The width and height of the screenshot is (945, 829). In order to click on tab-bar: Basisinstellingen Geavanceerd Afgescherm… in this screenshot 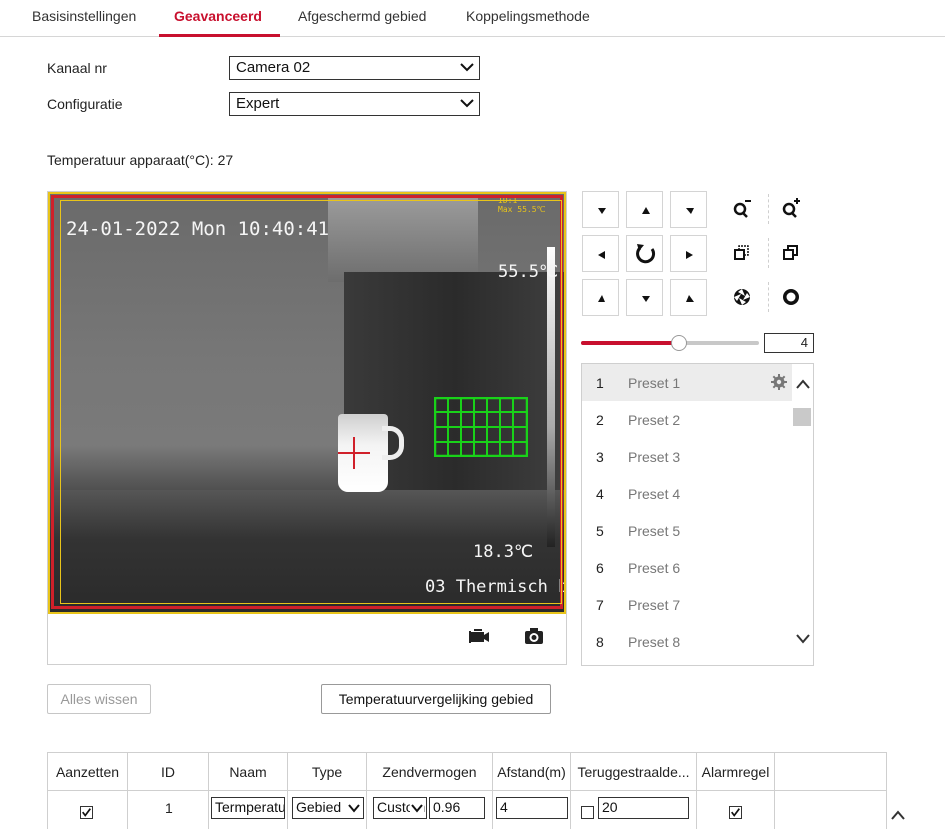, I will do `click(472, 18)`.